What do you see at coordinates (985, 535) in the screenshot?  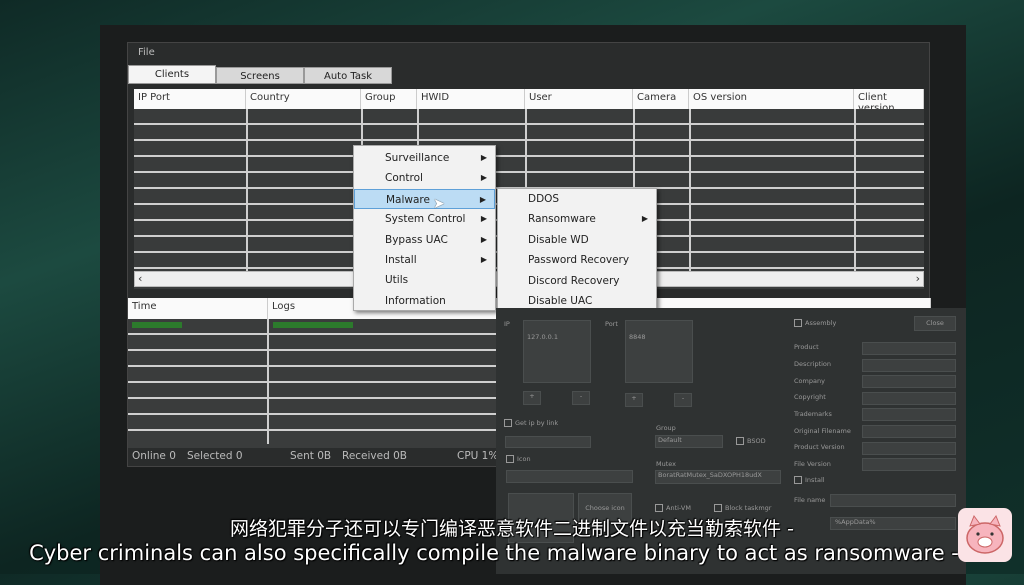 I see `pig-logo-icon` at bounding box center [985, 535].